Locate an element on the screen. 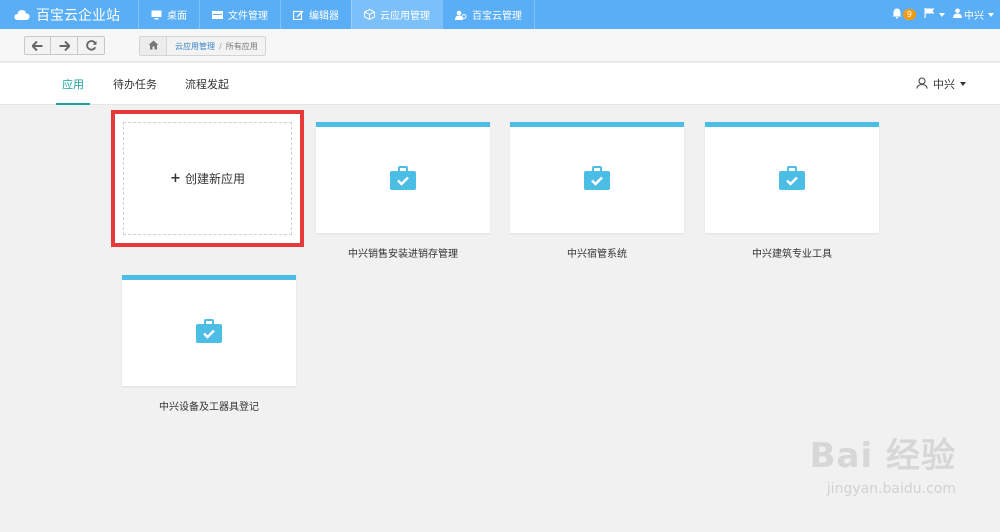  tab-bar: 应用 待办任务 流程发起 中兴 is located at coordinates (500, 84).